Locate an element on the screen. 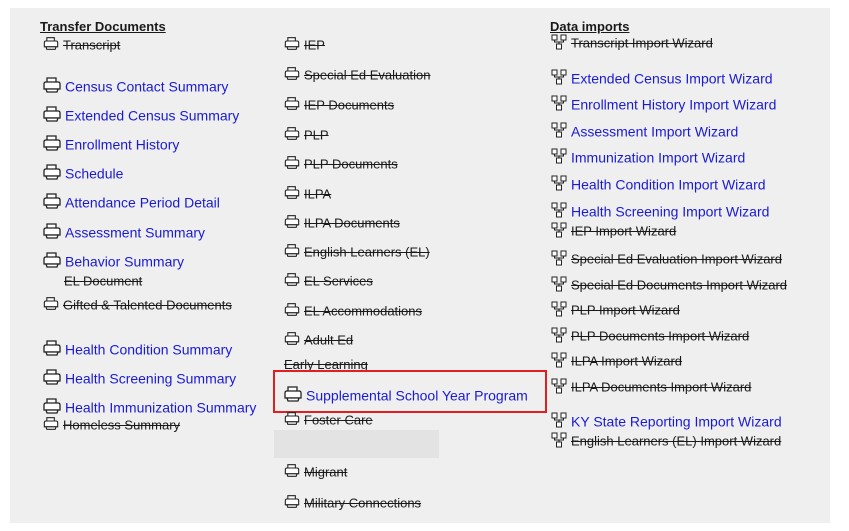  program-doc-item: IEP Documents is located at coordinates (338, 105).